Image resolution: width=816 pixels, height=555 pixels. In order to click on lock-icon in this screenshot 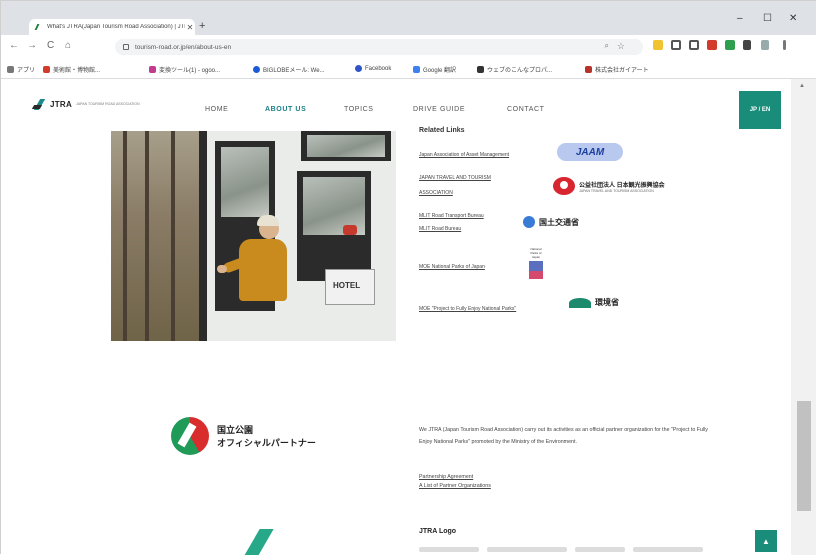, I will do `click(126, 47)`.